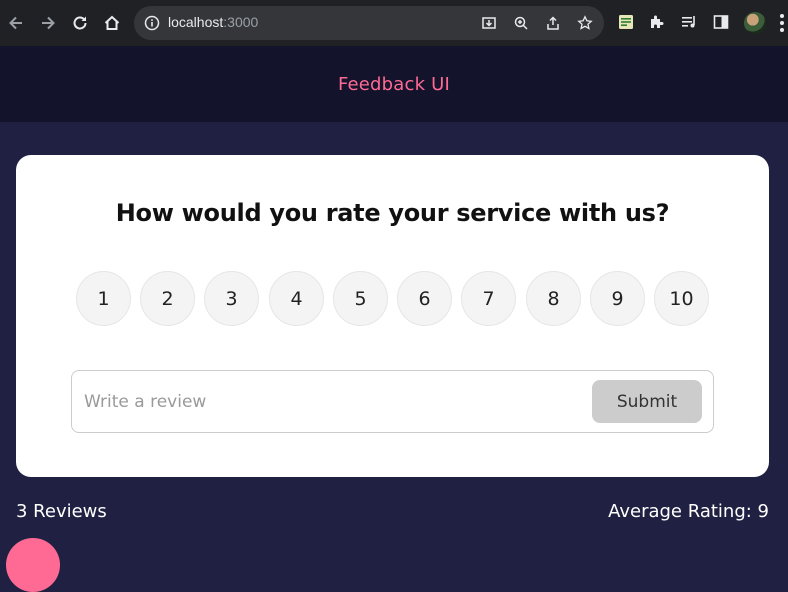 The width and height of the screenshot is (788, 592). Describe the element at coordinates (360, 298) in the screenshot. I see `rating-option-5: 5` at that location.